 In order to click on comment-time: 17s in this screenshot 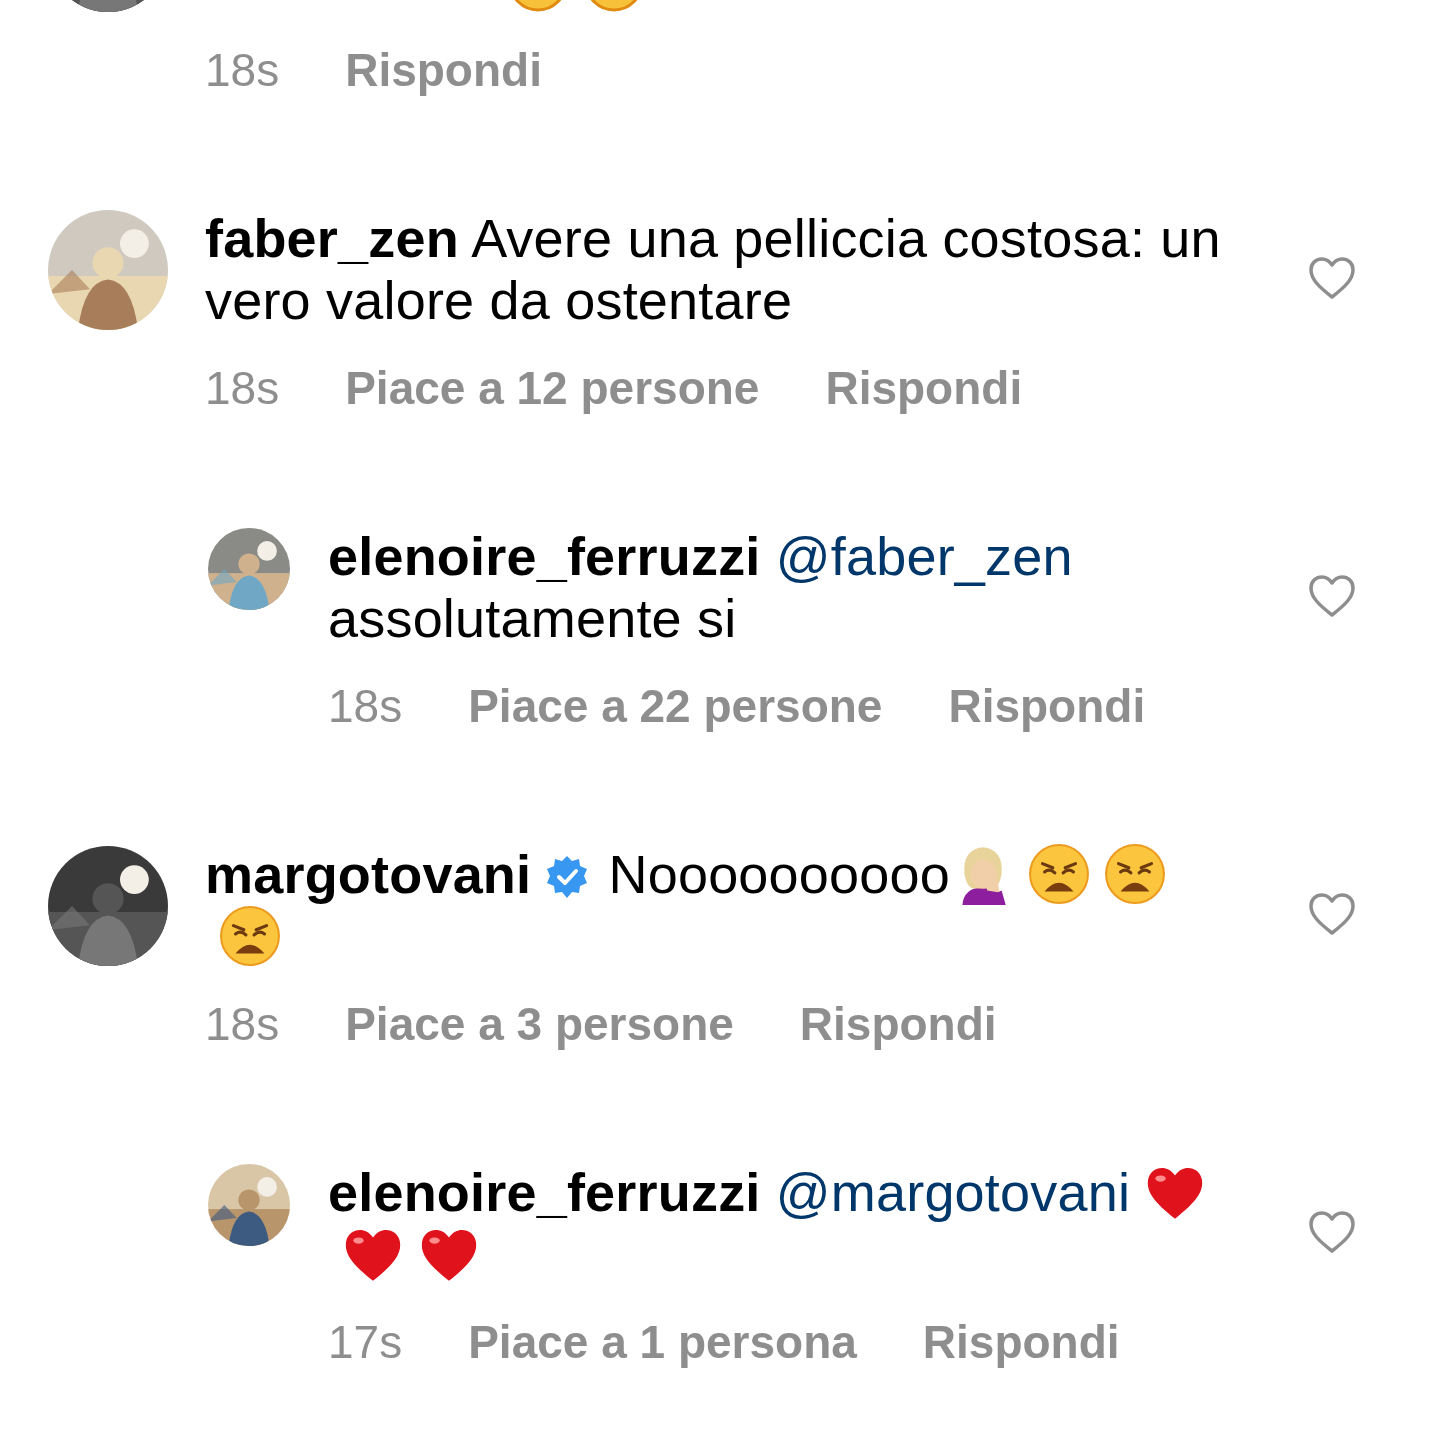, I will do `click(365, 1342)`.